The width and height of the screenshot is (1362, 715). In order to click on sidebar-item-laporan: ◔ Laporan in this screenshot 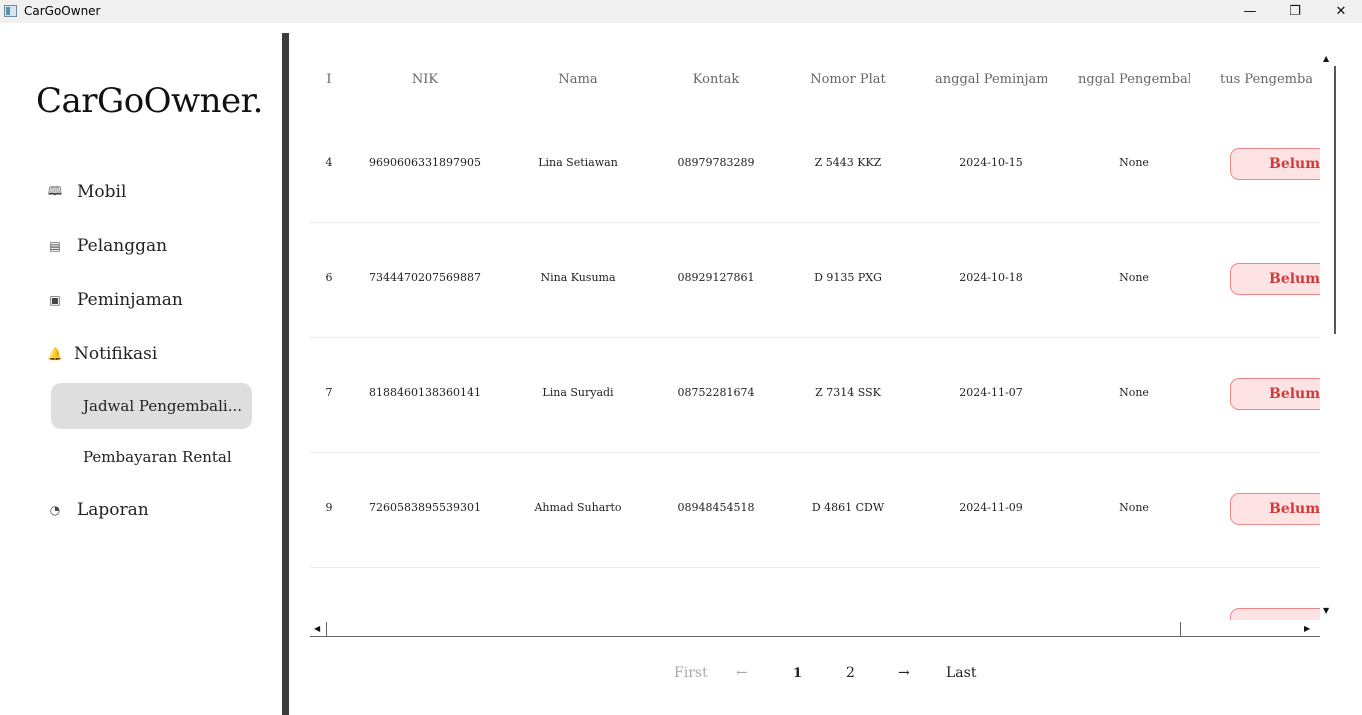, I will do `click(97, 510)`.